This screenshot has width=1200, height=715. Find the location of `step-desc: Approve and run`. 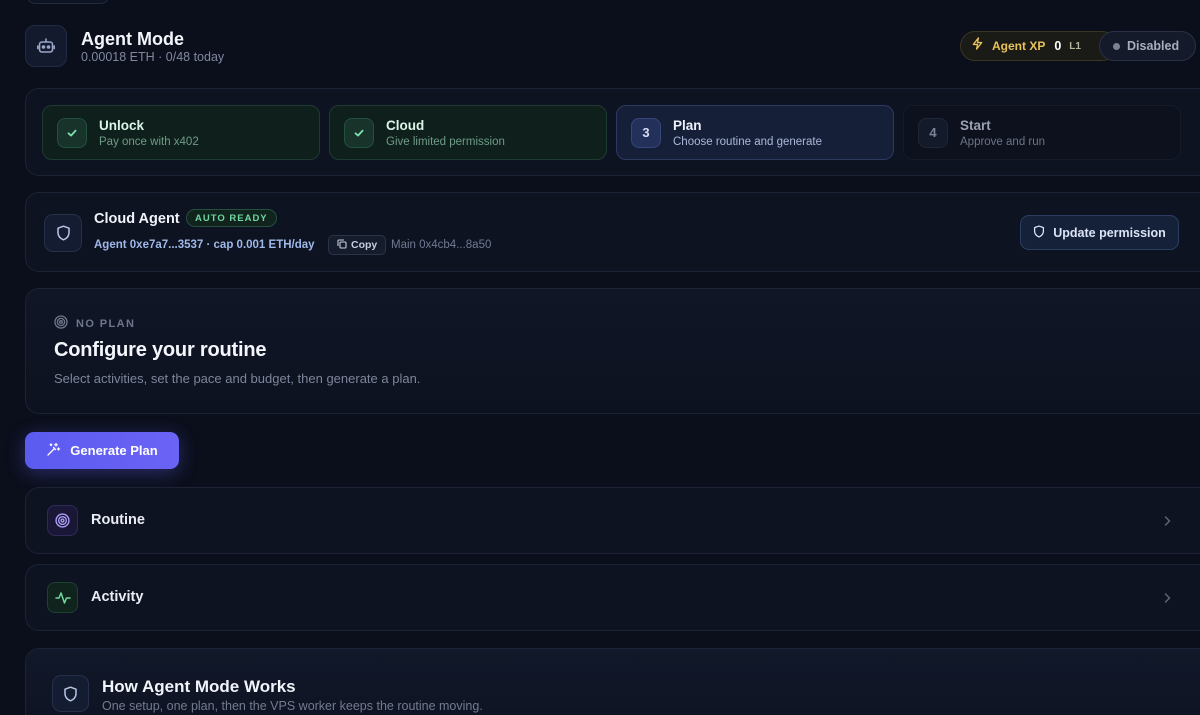

step-desc: Approve and run is located at coordinates (1003, 141).